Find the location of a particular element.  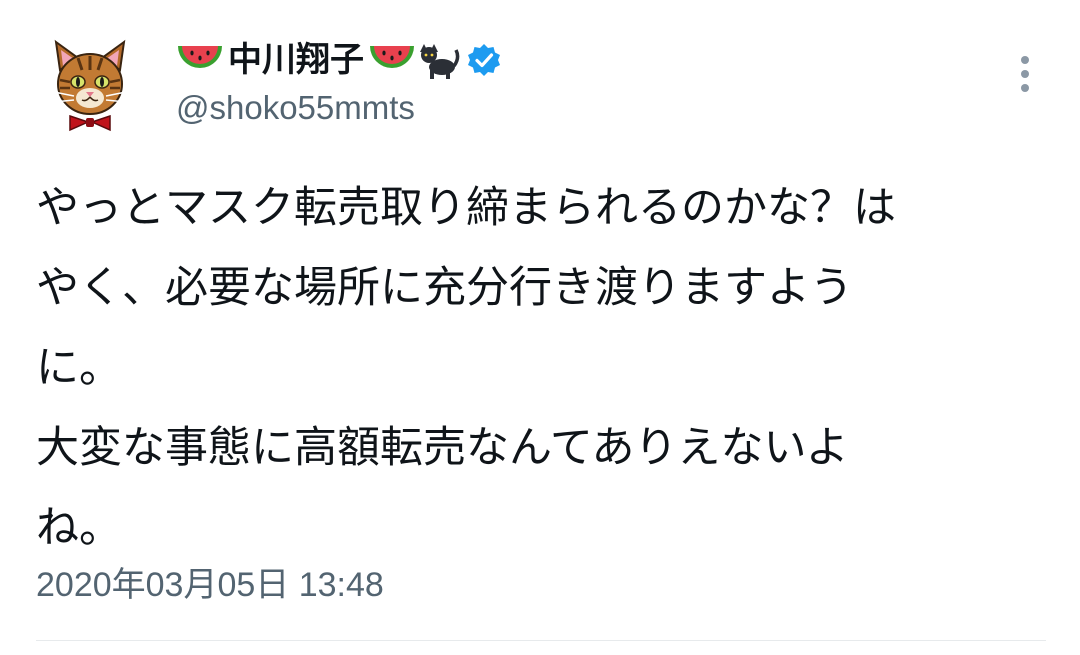

tweet-text-line: ね。 is located at coordinates (79, 528).